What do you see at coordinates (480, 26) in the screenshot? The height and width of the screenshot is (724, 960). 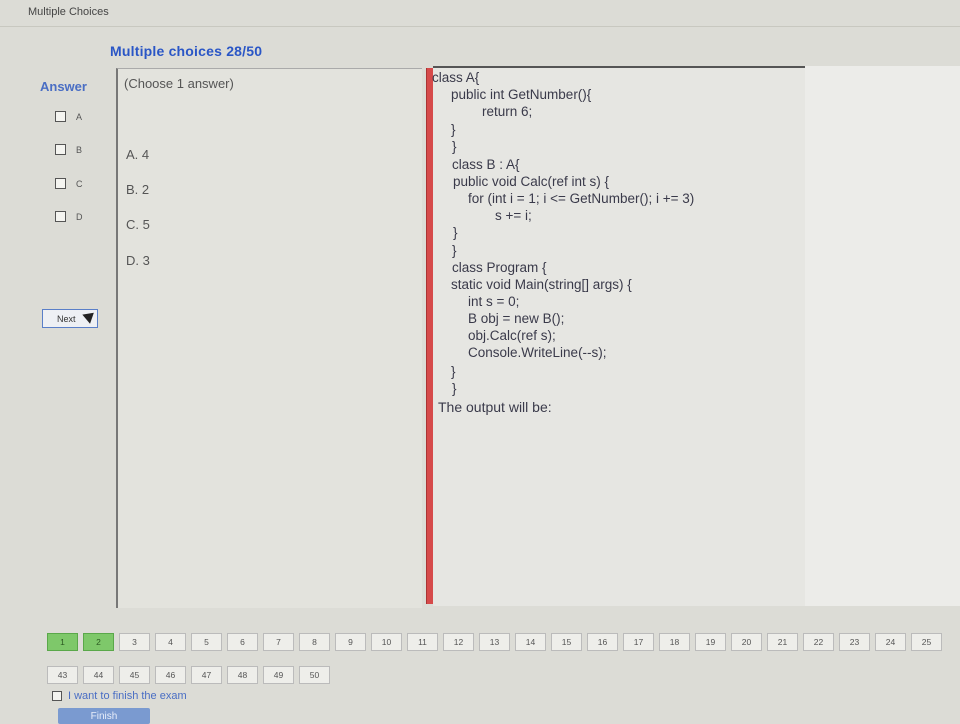 I see `title-divider` at bounding box center [480, 26].